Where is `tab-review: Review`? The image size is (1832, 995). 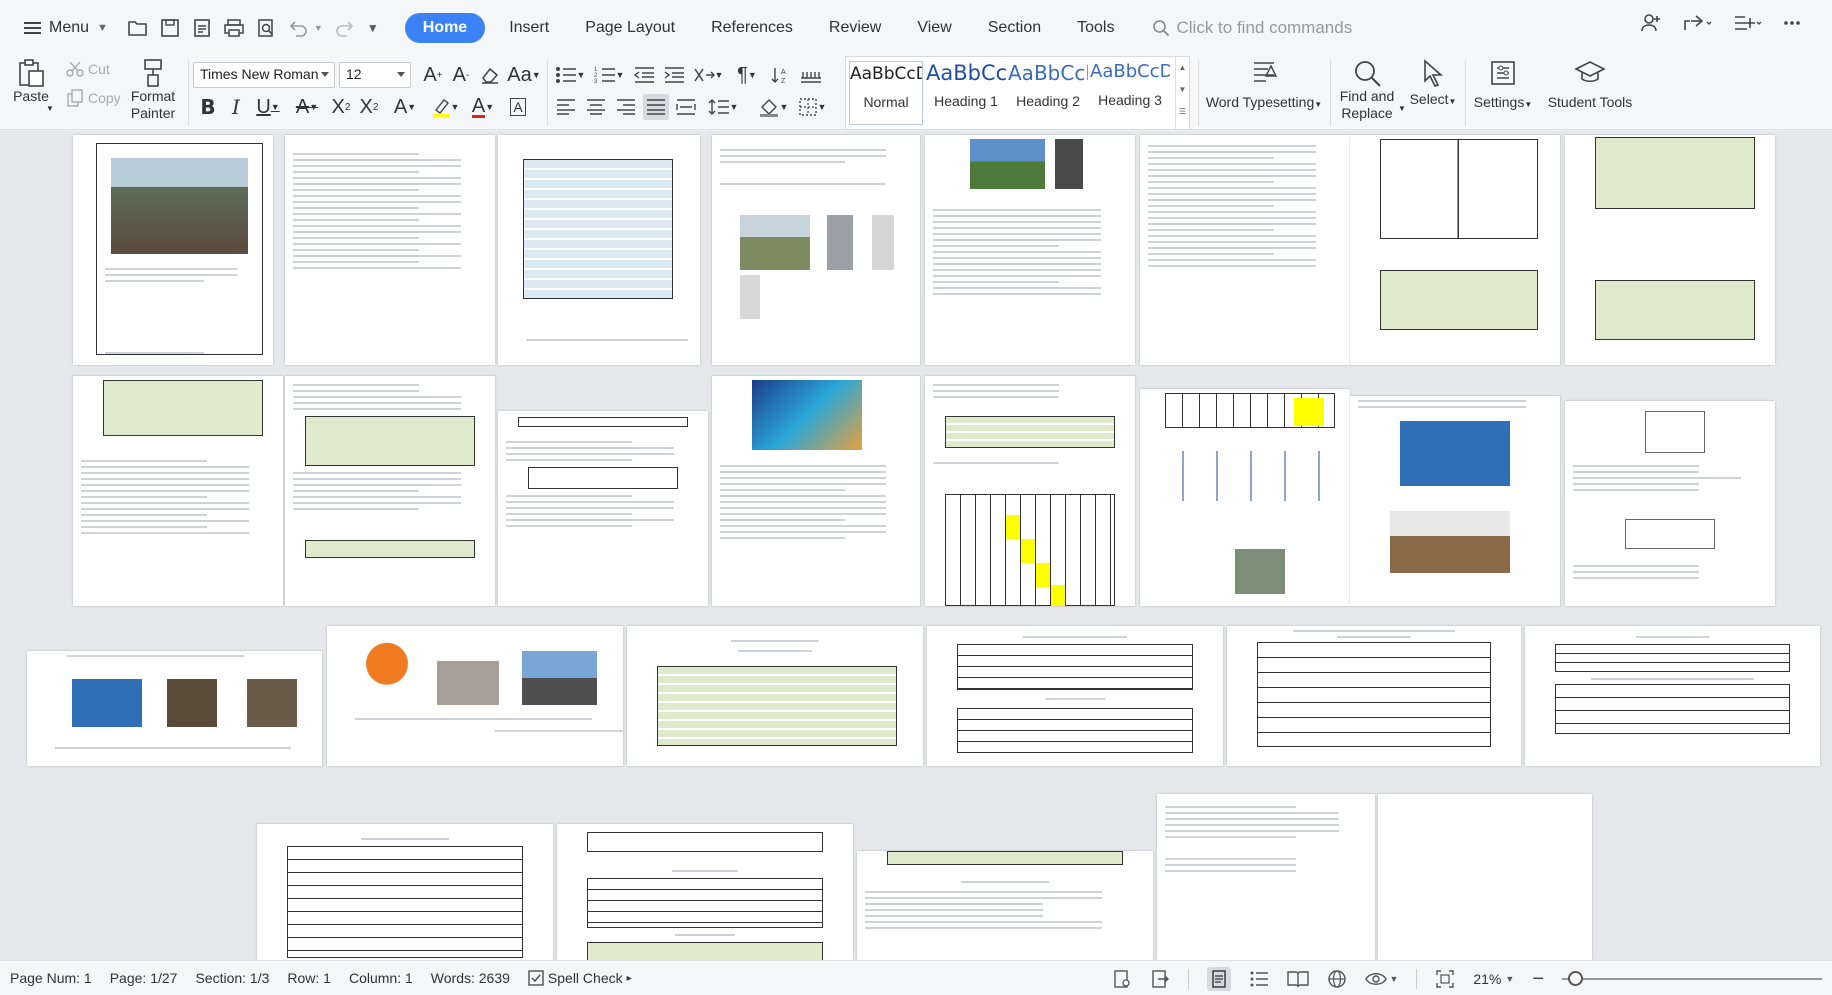 tab-review: Review is located at coordinates (855, 28).